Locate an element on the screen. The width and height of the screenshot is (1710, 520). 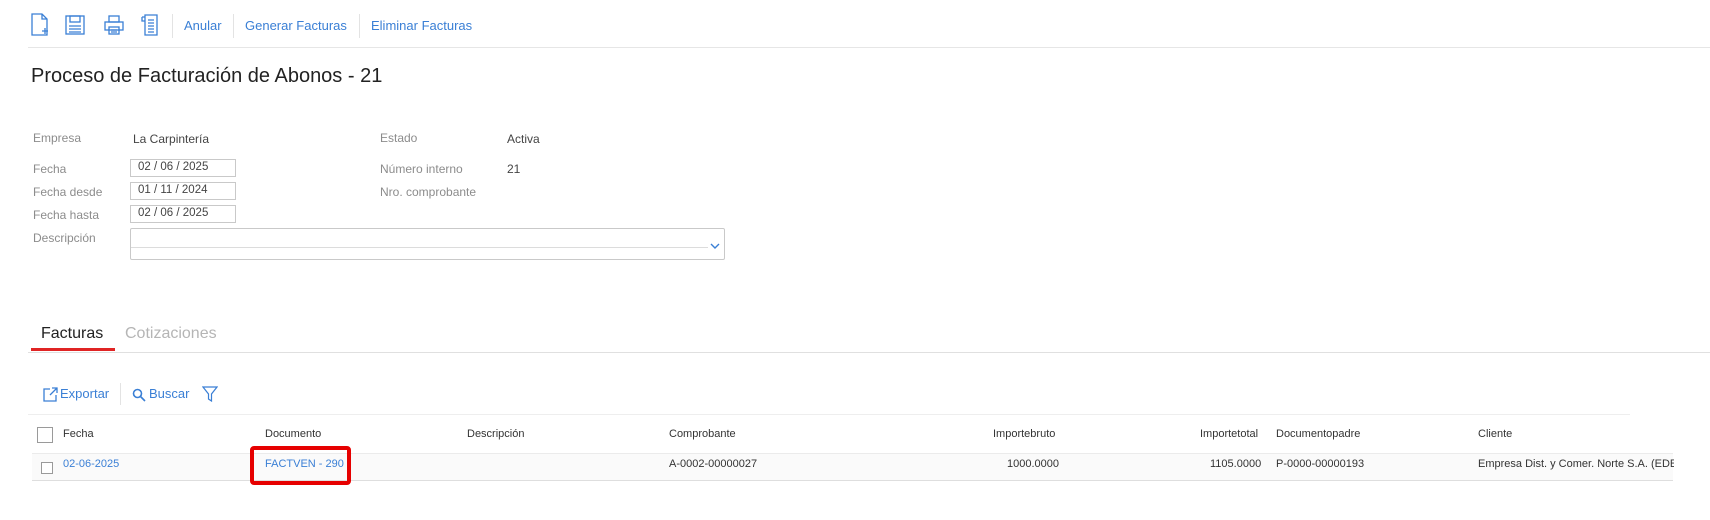
anular-button: Anular is located at coordinates (203, 25).